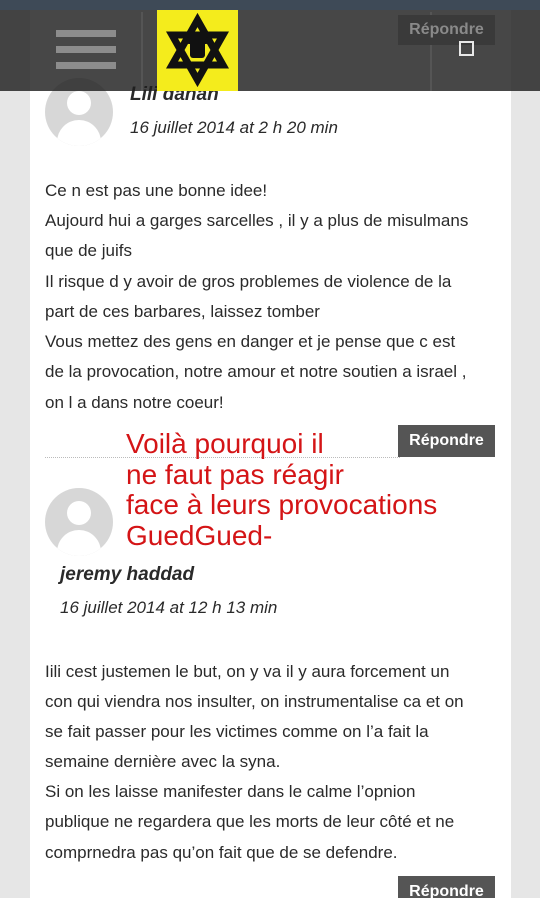  What do you see at coordinates (142, 51) in the screenshot?
I see `header-separator` at bounding box center [142, 51].